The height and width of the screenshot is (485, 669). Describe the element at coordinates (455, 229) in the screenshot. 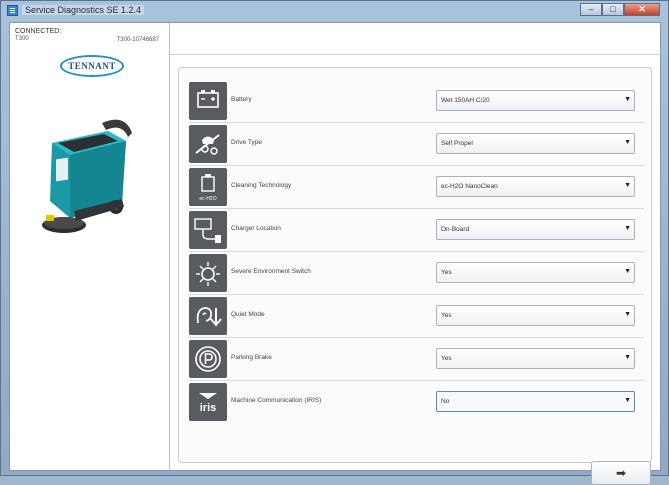

I see `select-value: On-Board` at that location.